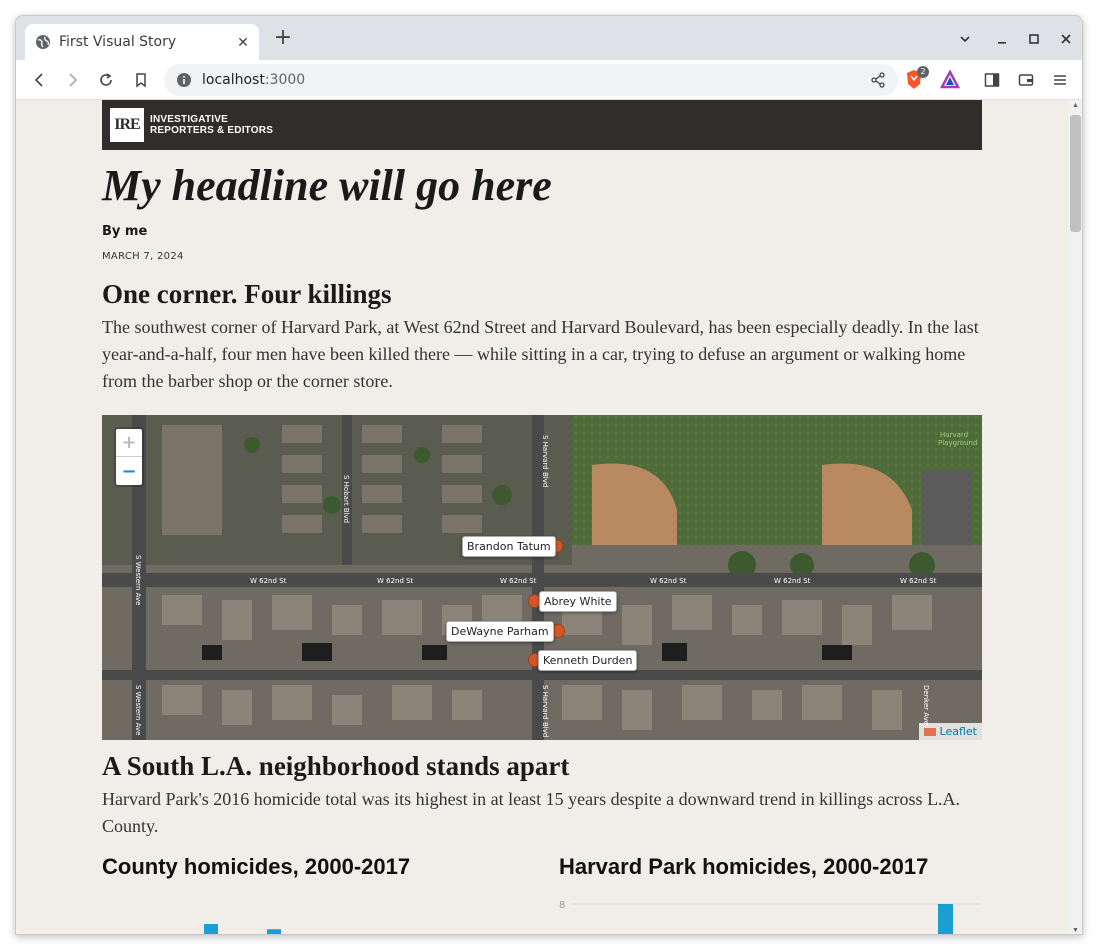  What do you see at coordinates (336, 766) in the screenshot?
I see `section-title-neighborhood: A South L.A. neighborhood stands apart` at bounding box center [336, 766].